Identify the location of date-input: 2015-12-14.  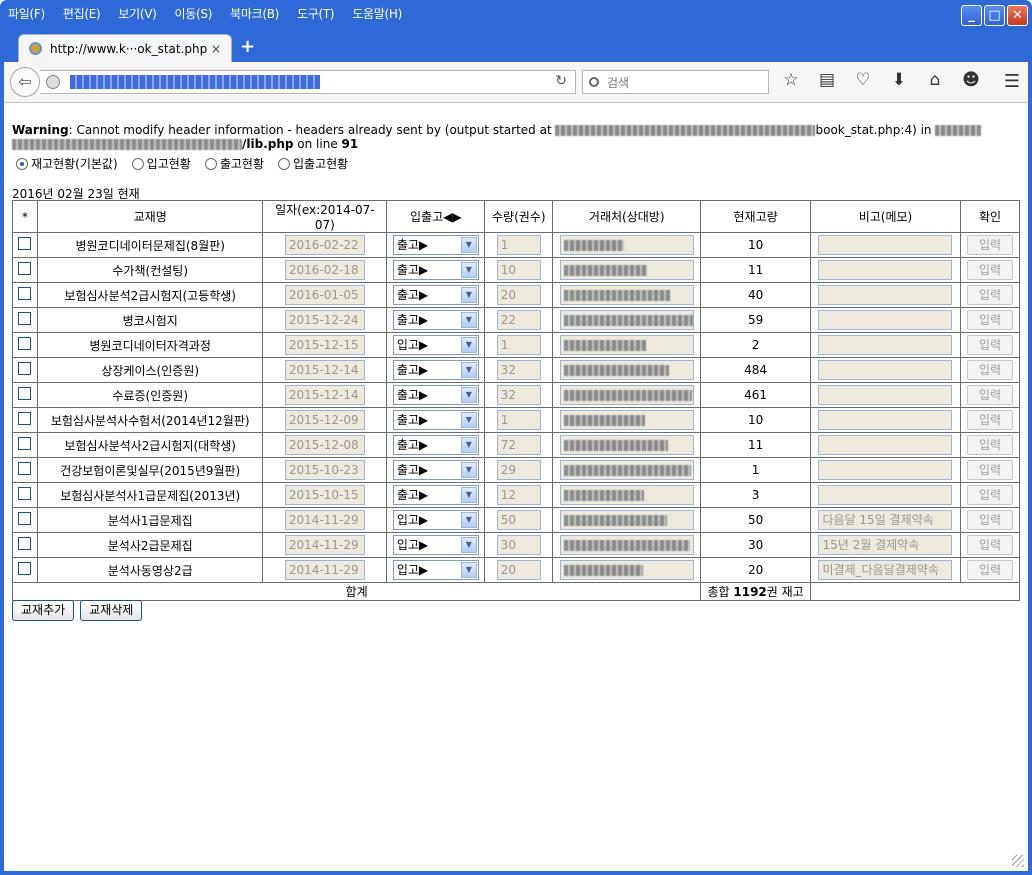
(324, 370).